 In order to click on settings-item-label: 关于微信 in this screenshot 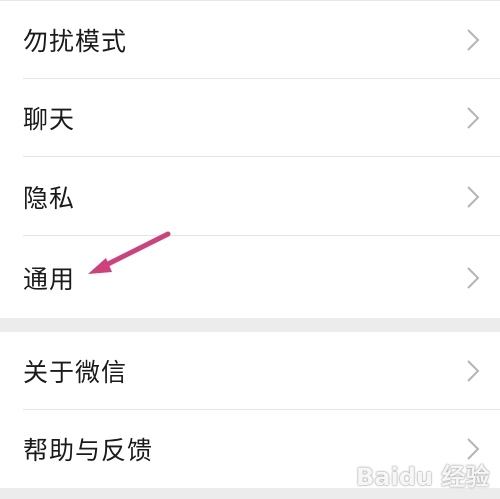, I will do `click(75, 372)`.